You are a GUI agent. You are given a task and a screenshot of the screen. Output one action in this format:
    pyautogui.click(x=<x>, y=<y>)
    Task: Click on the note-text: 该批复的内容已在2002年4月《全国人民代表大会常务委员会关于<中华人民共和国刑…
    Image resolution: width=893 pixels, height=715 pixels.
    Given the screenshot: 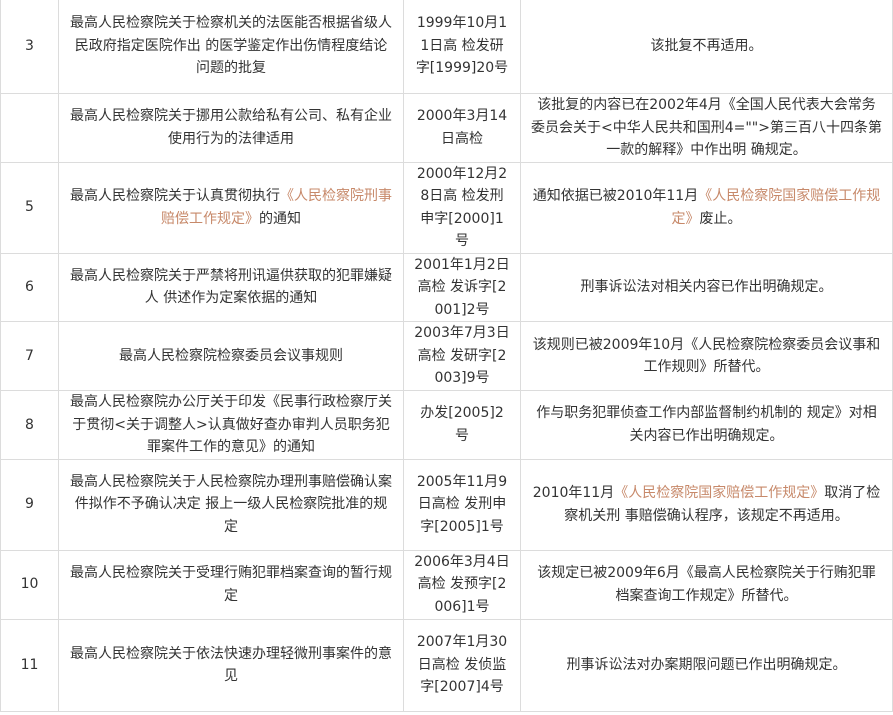 What is the action you would take?
    pyautogui.click(x=706, y=127)
    